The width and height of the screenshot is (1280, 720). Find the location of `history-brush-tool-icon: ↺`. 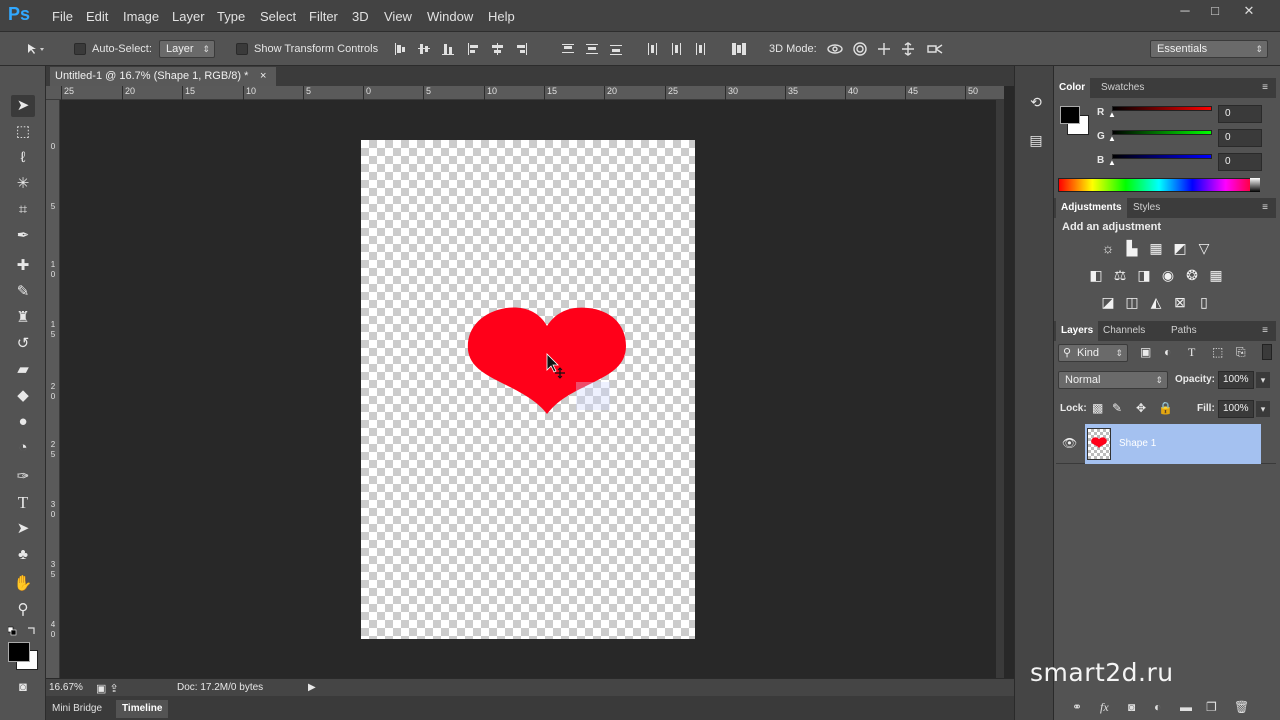

history-brush-tool-icon: ↺ is located at coordinates (23, 344).